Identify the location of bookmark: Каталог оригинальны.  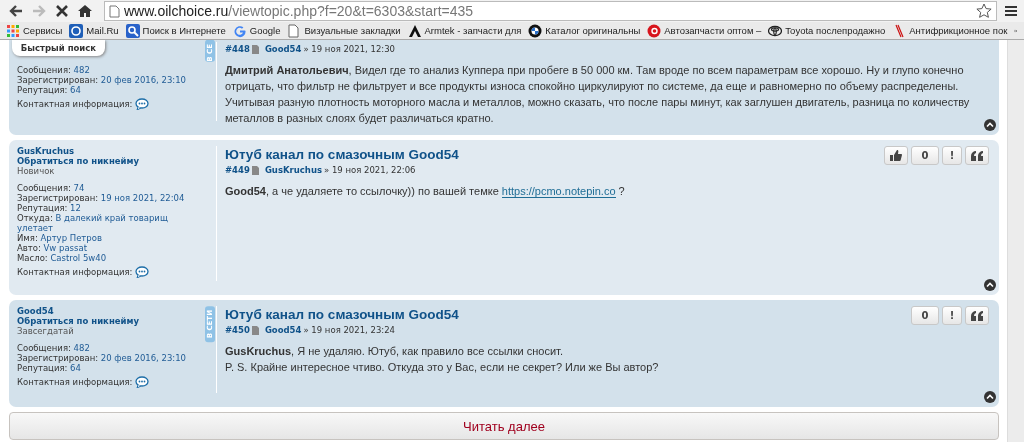
(584, 30).